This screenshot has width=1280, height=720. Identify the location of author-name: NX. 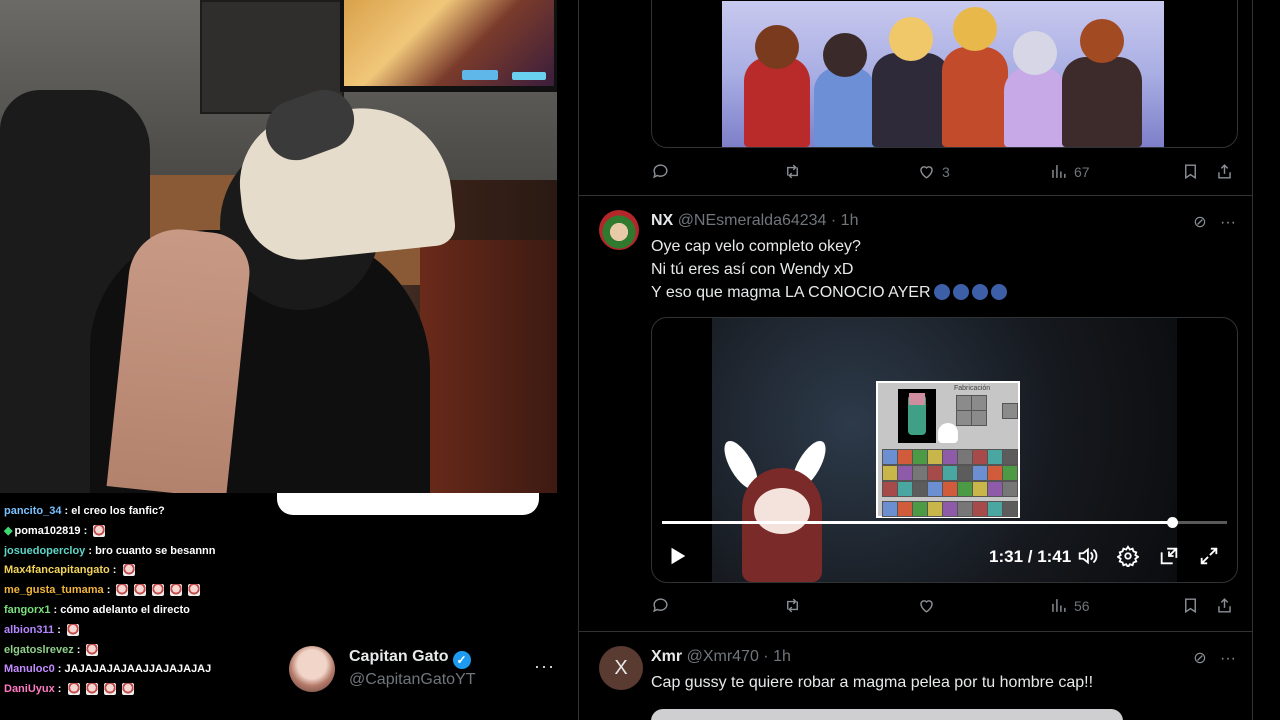
(662, 220).